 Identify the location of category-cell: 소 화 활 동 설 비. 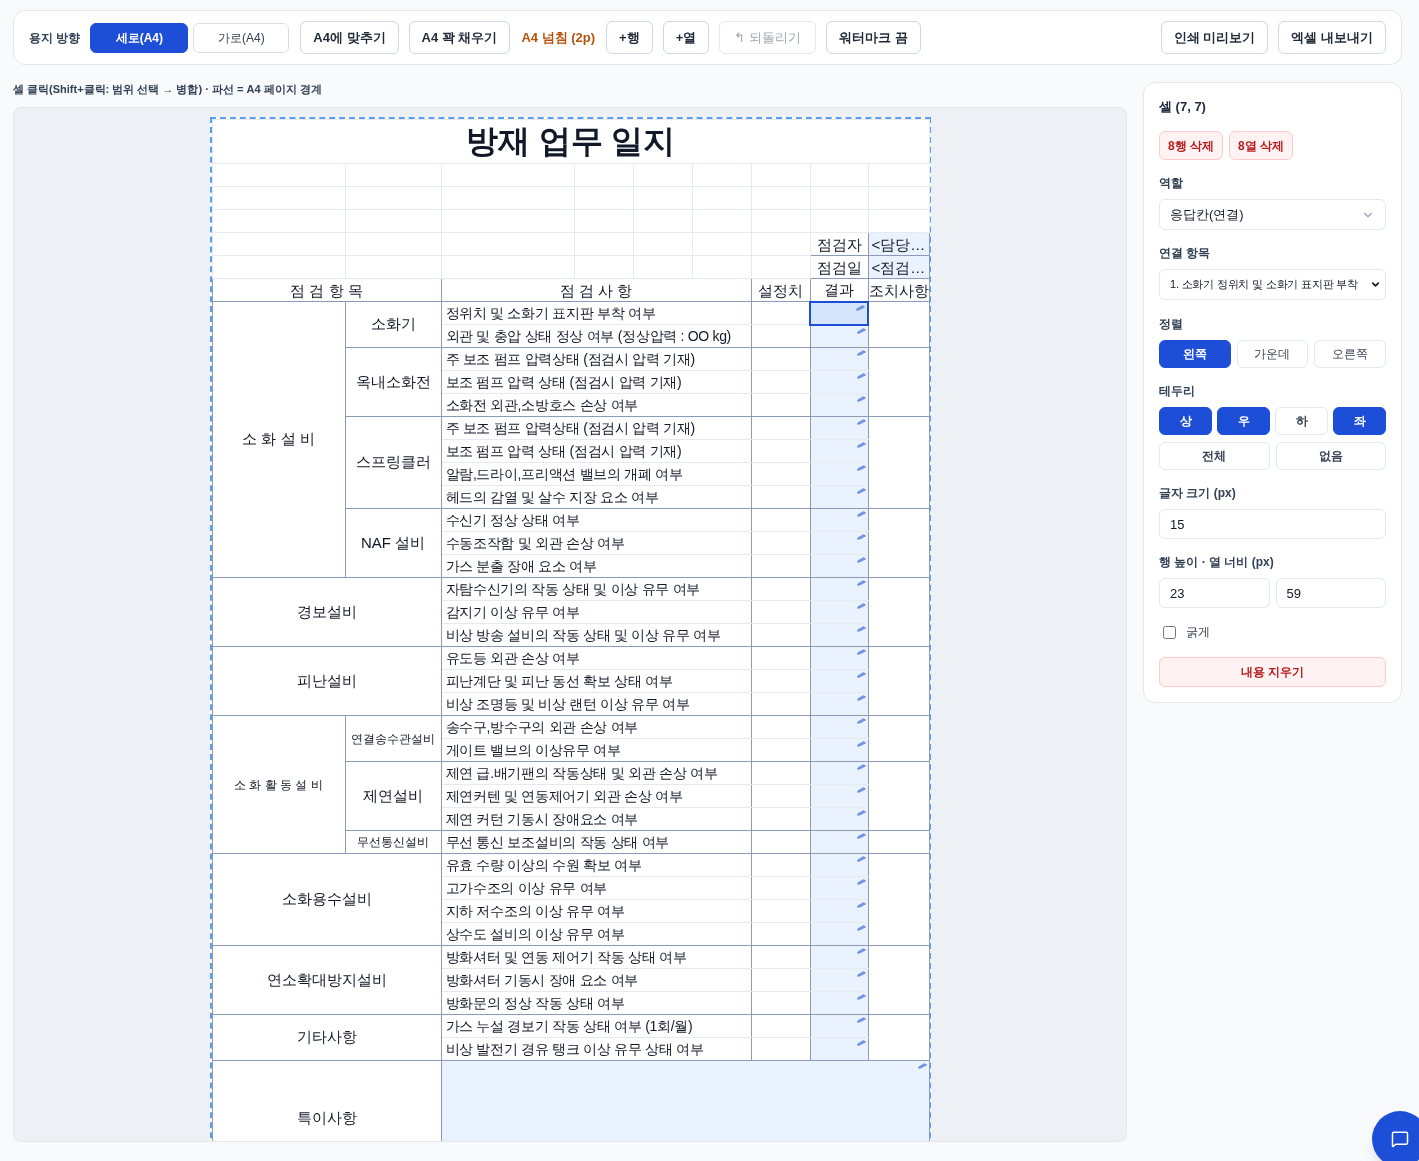
(278, 784).